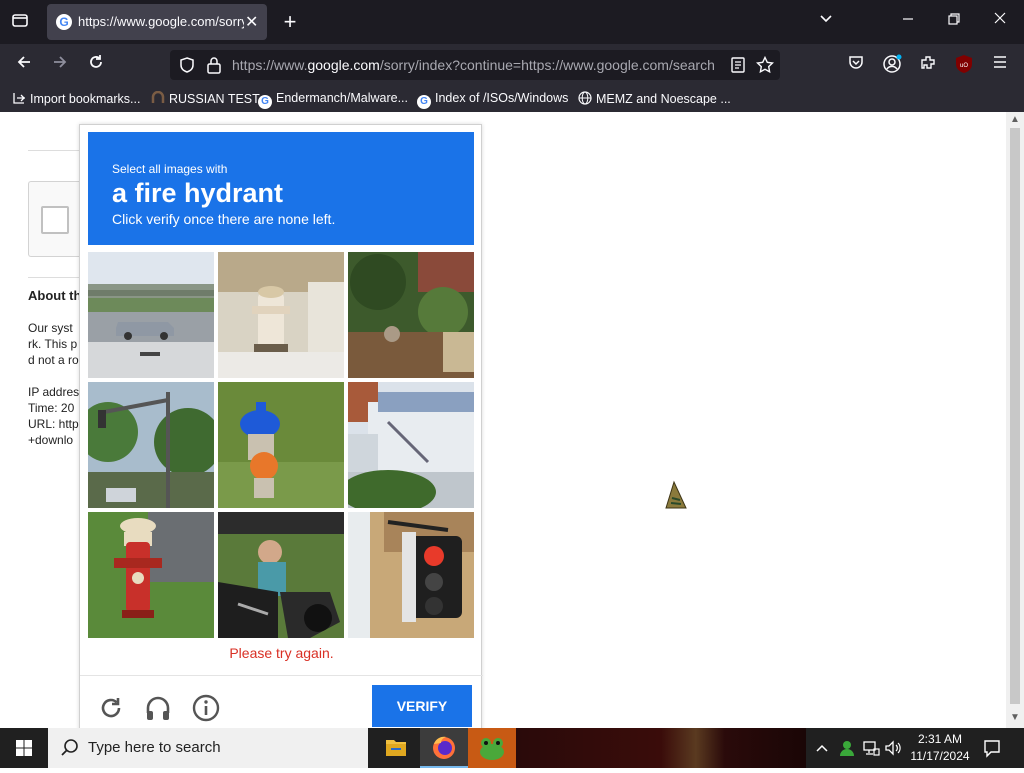  What do you see at coordinates (270, 65) in the screenshot?
I see `url-prefix: https://www.` at bounding box center [270, 65].